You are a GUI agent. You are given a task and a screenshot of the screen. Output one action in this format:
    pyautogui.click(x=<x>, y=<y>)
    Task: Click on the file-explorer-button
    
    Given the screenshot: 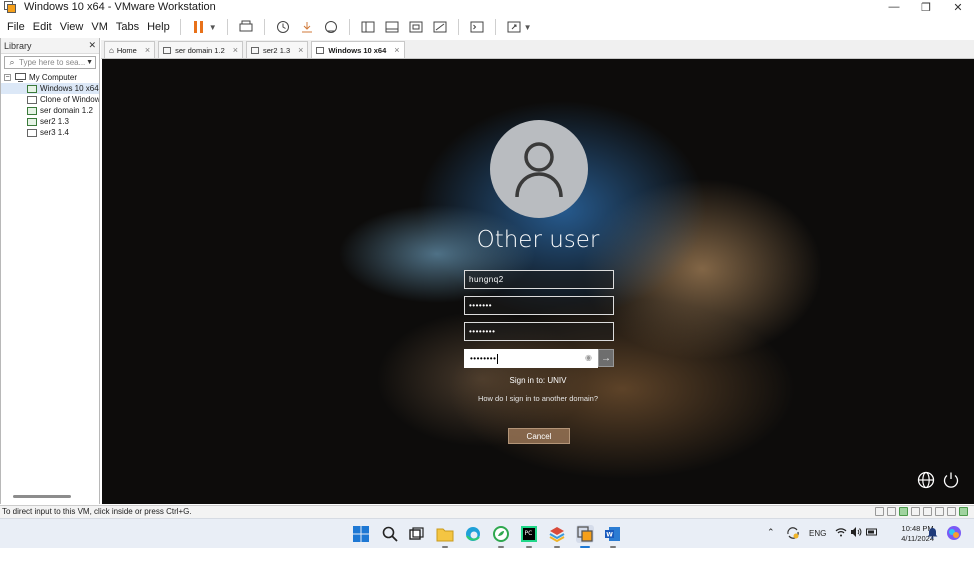 What is the action you would take?
    pyautogui.click(x=445, y=536)
    